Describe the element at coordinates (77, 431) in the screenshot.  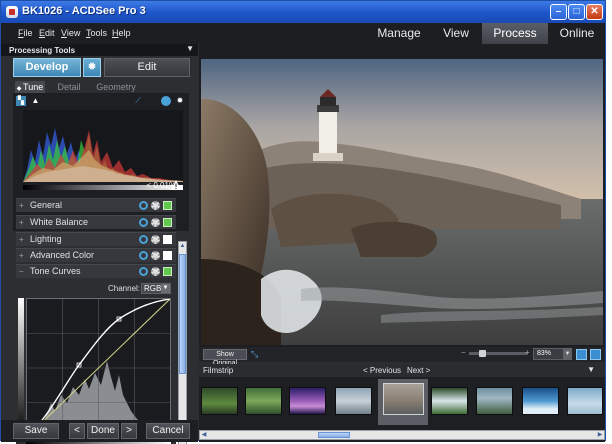
I see `previous-button: <` at that location.